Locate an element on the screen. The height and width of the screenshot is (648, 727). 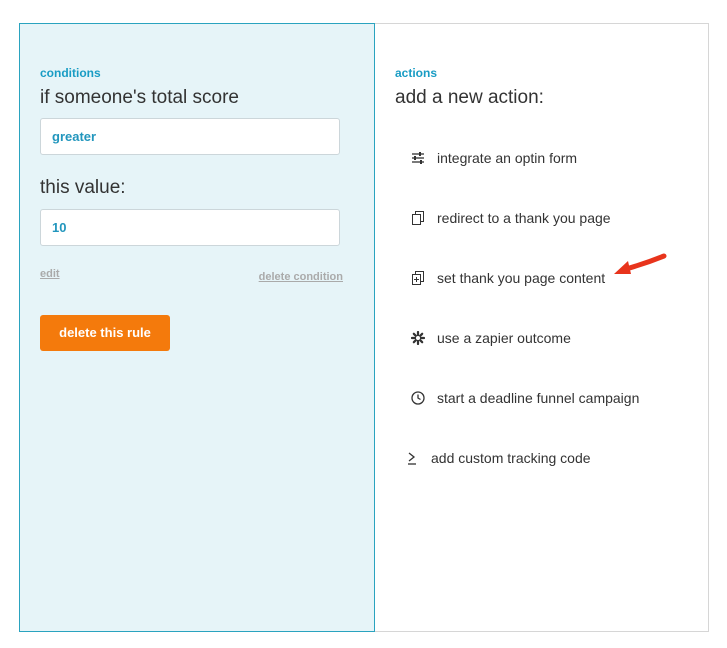
action-deadline-funnel: start a deadline funnel campaign is located at coordinates (523, 398).